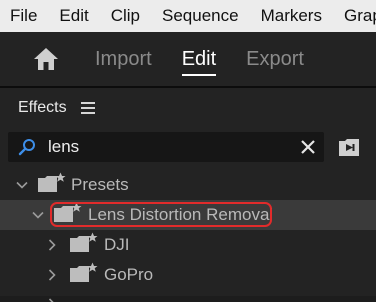  What do you see at coordinates (200, 16) in the screenshot?
I see `menu-sequence: Sequence` at bounding box center [200, 16].